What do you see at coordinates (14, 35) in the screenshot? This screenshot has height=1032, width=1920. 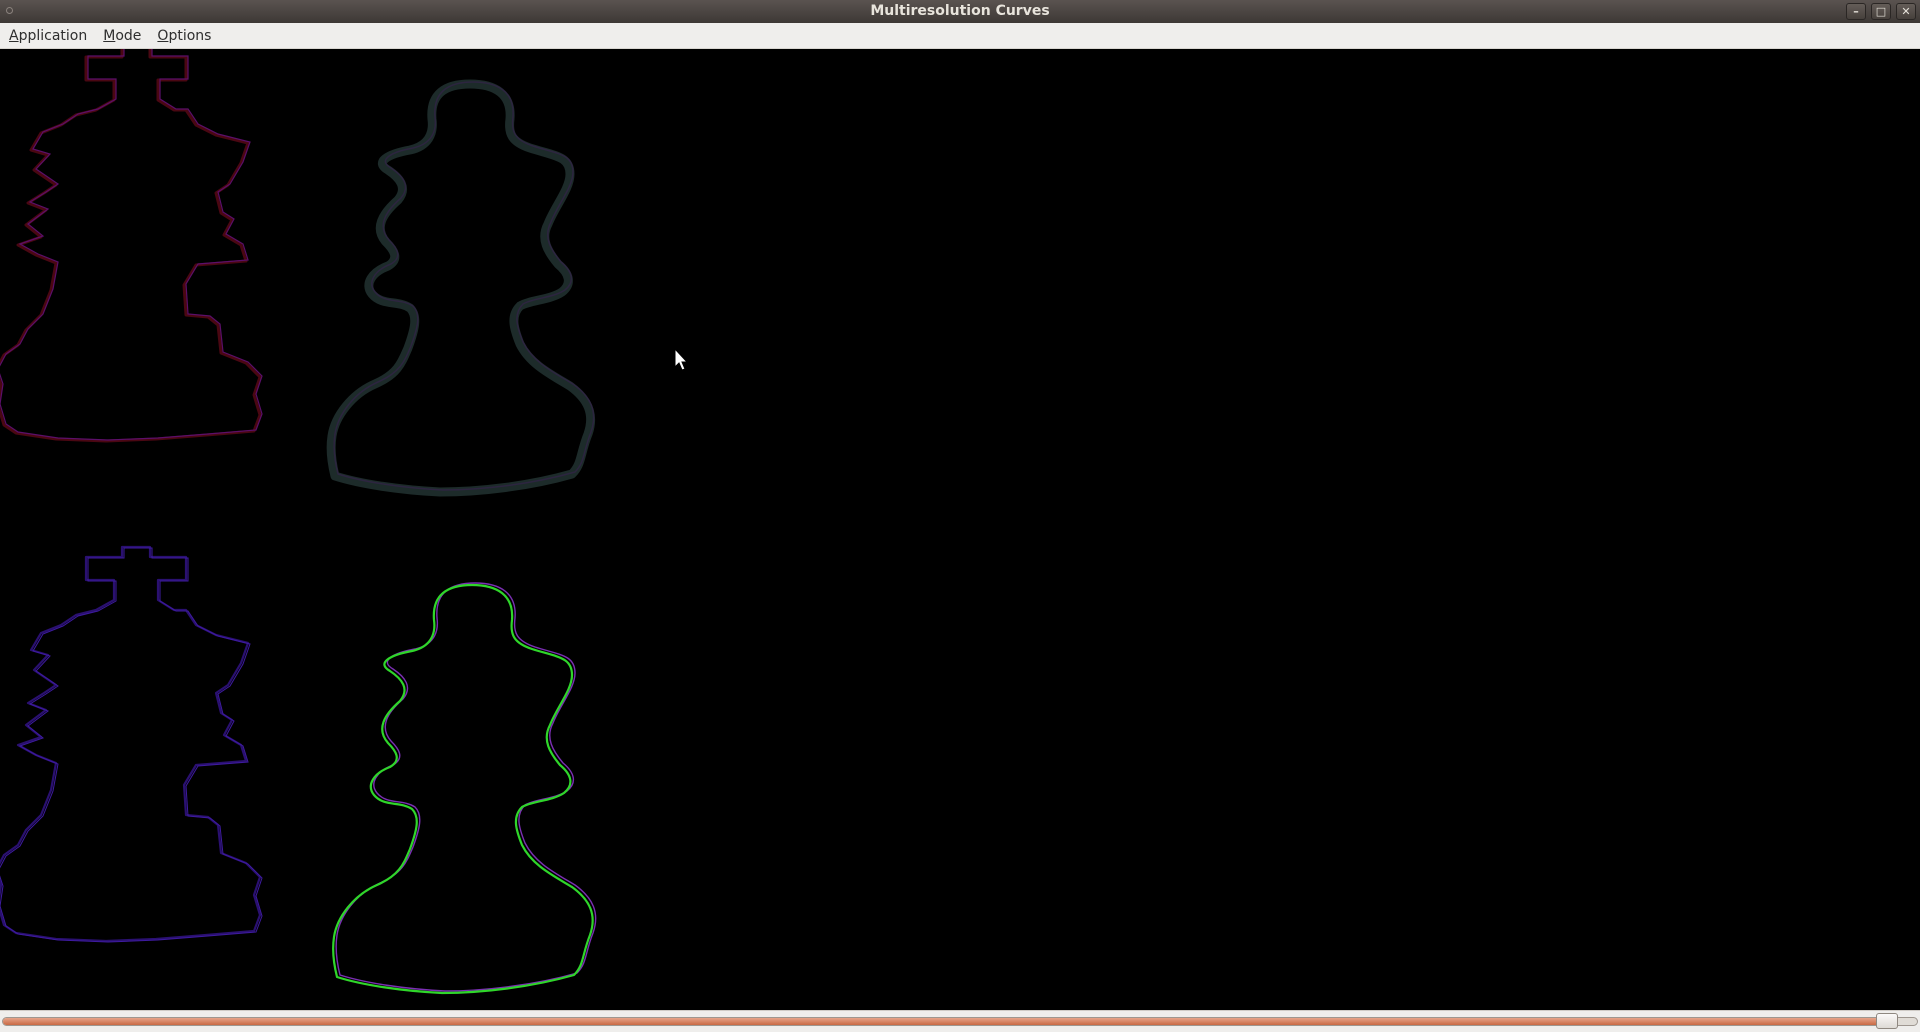 I see `menu-application-mnemonic: A` at bounding box center [14, 35].